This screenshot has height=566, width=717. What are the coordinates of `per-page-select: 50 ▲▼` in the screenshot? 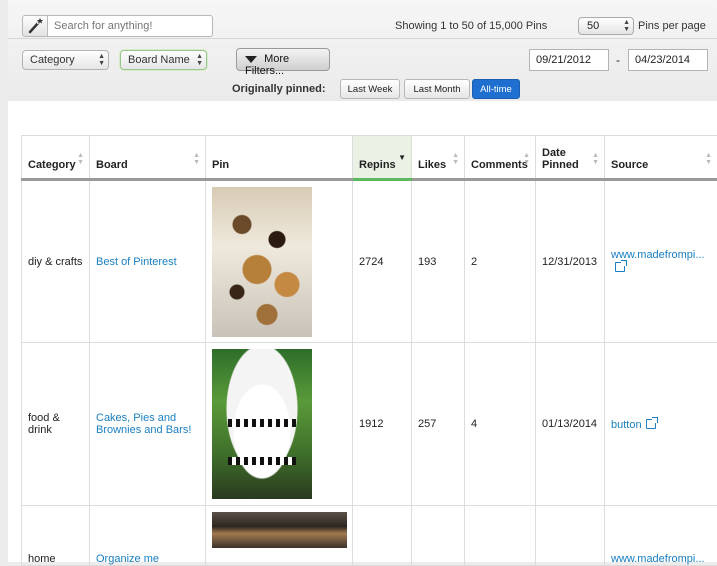 It's located at (606, 26).